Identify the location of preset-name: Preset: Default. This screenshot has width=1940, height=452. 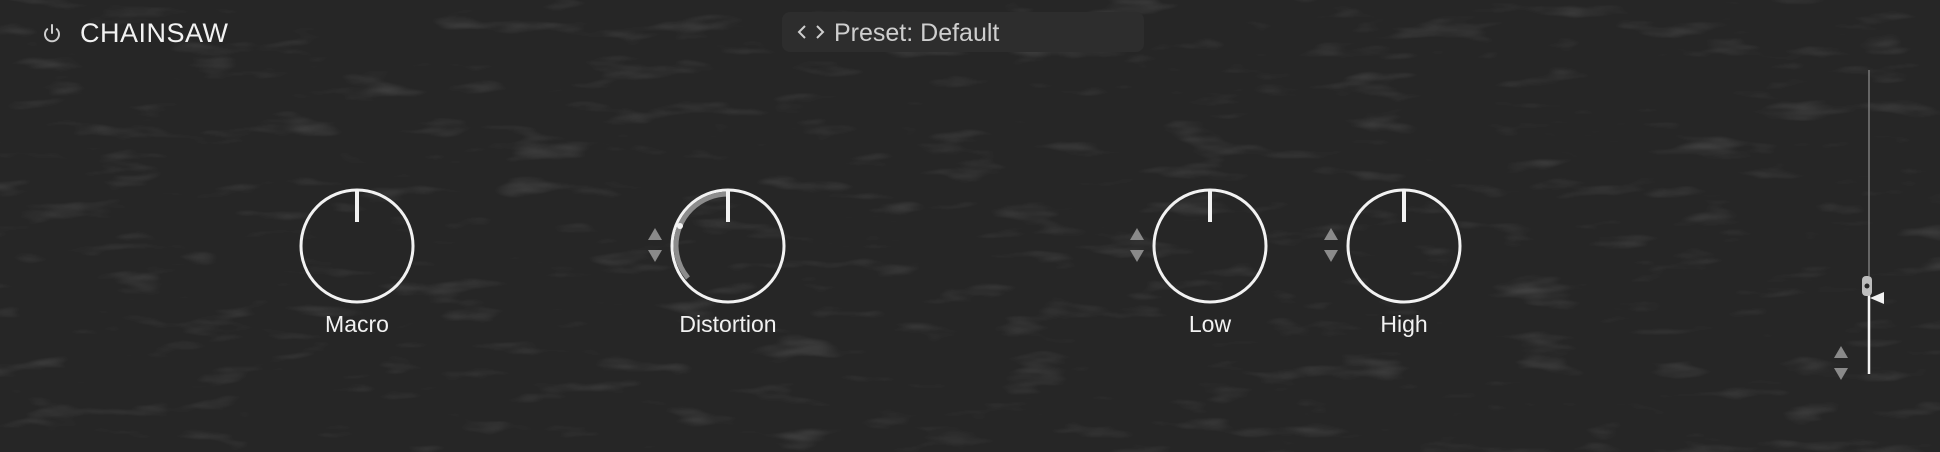
(916, 33).